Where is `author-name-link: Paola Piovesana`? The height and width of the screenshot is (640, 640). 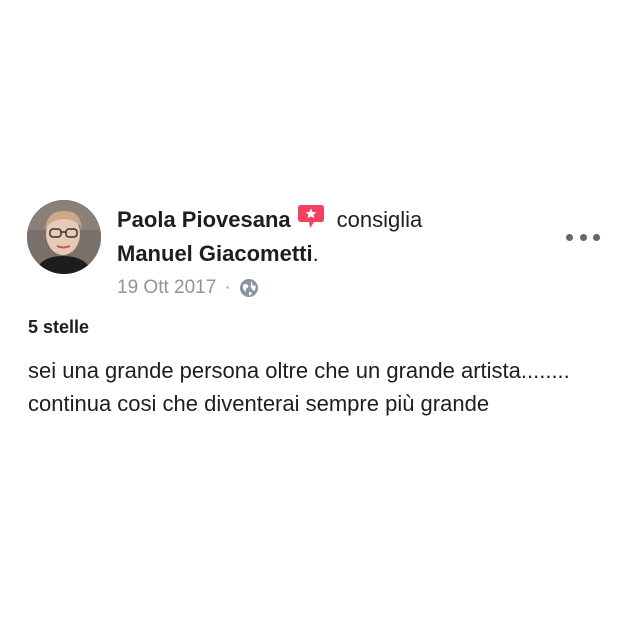 author-name-link: Paola Piovesana is located at coordinates (204, 220).